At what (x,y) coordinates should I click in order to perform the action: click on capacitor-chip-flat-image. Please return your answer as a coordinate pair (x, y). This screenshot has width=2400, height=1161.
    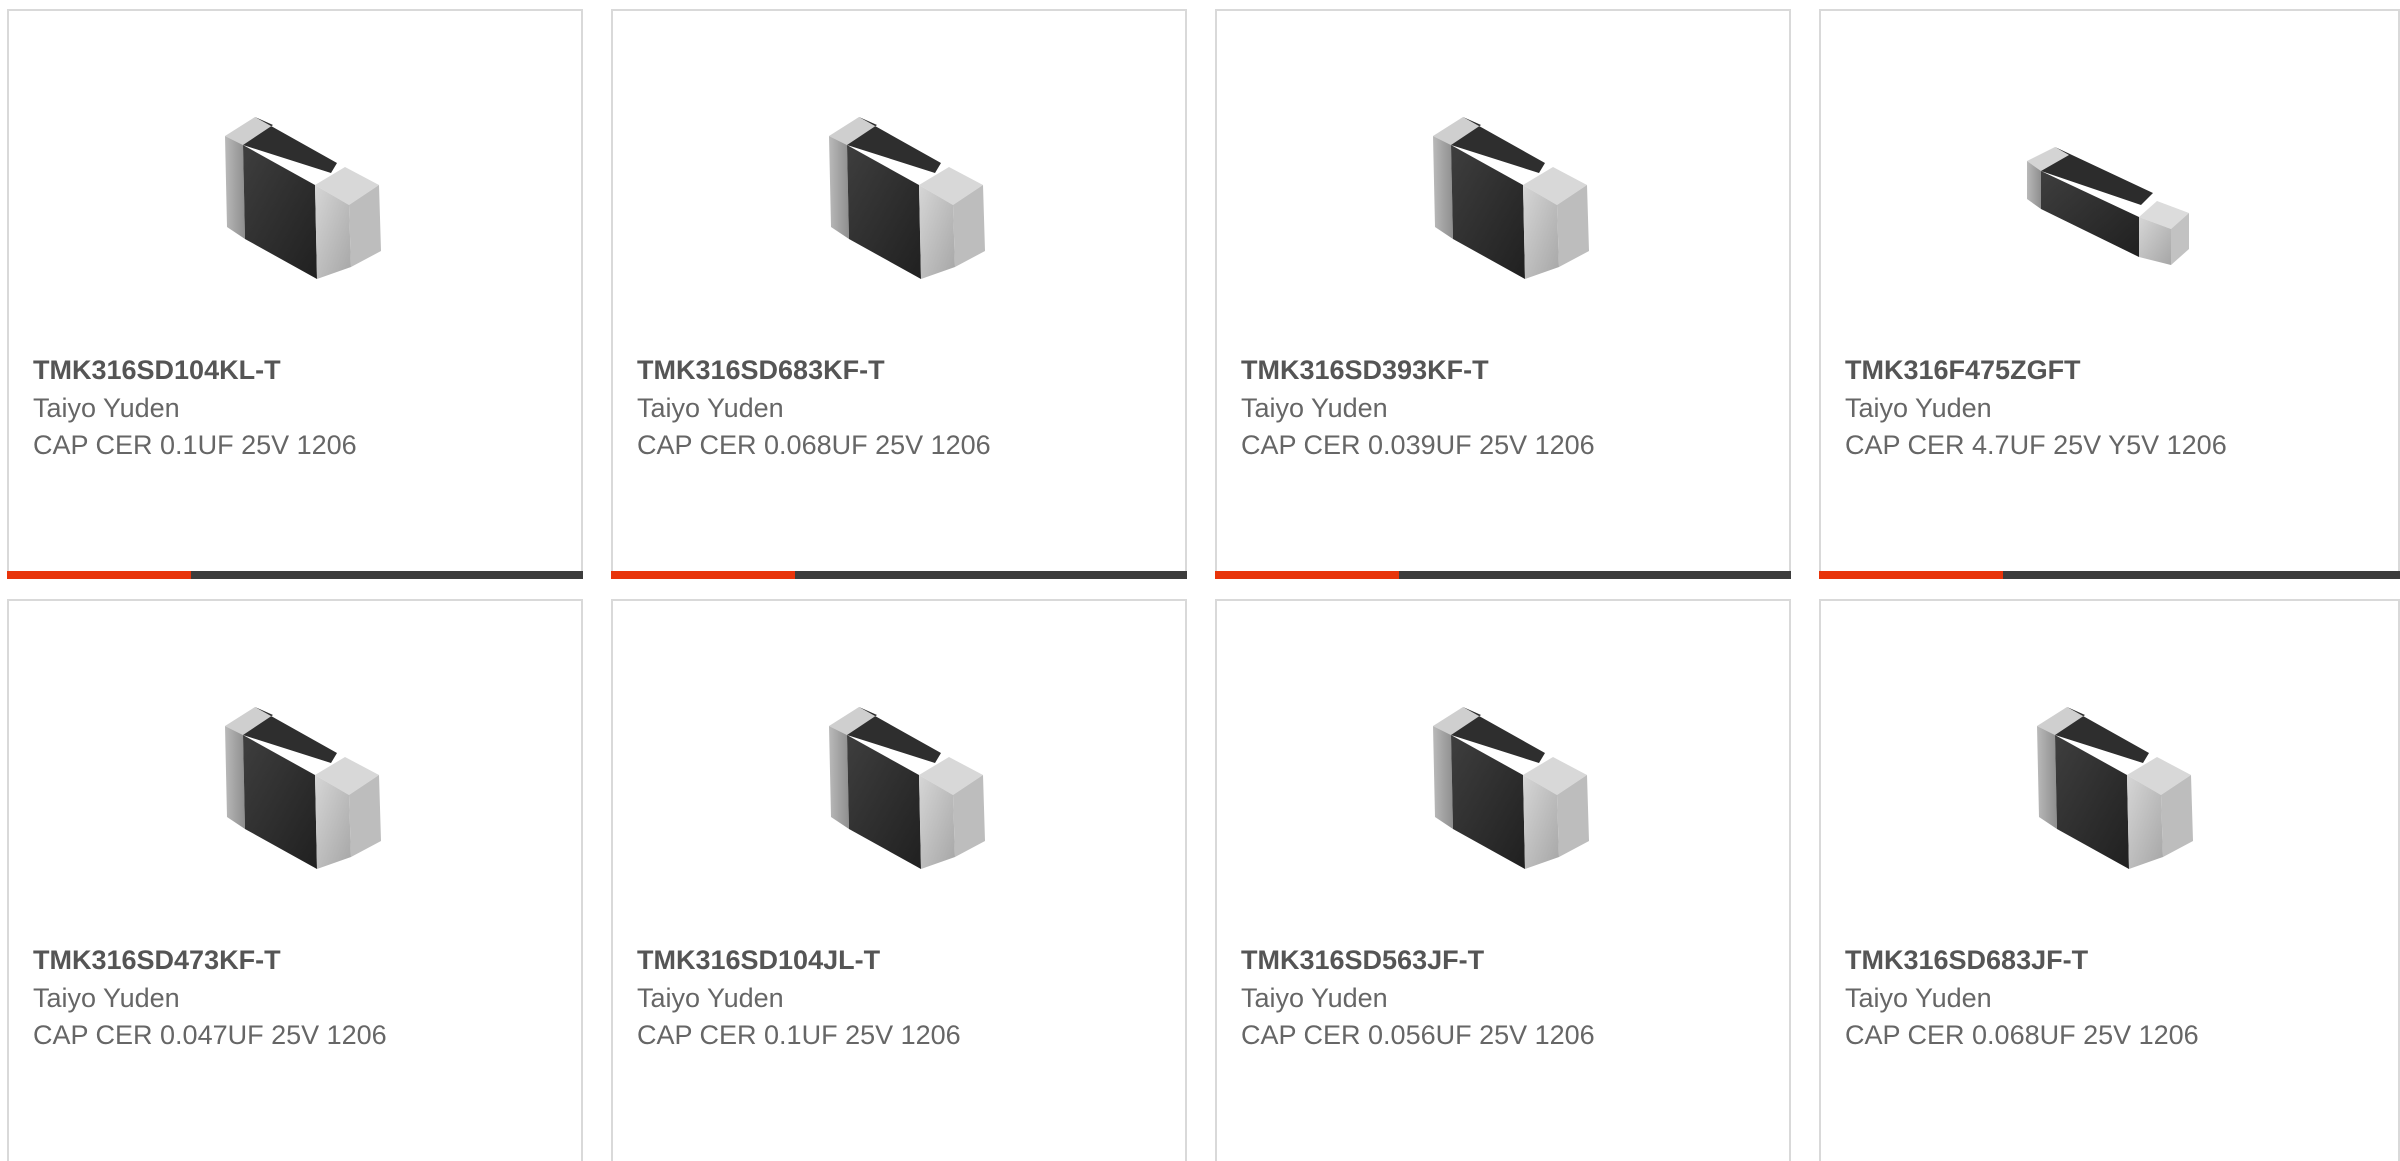
    Looking at the image, I should click on (2107, 181).